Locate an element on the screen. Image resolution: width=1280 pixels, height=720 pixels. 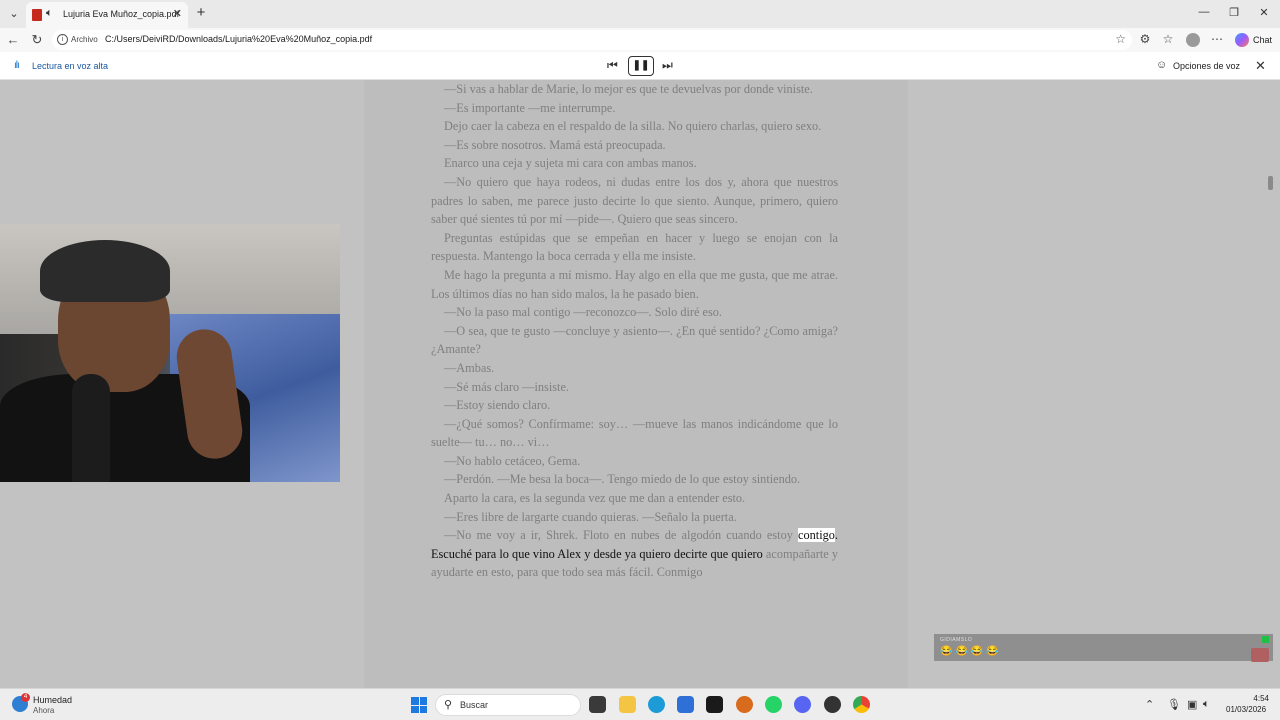
webcam-person-cap is located at coordinates (105, 271).